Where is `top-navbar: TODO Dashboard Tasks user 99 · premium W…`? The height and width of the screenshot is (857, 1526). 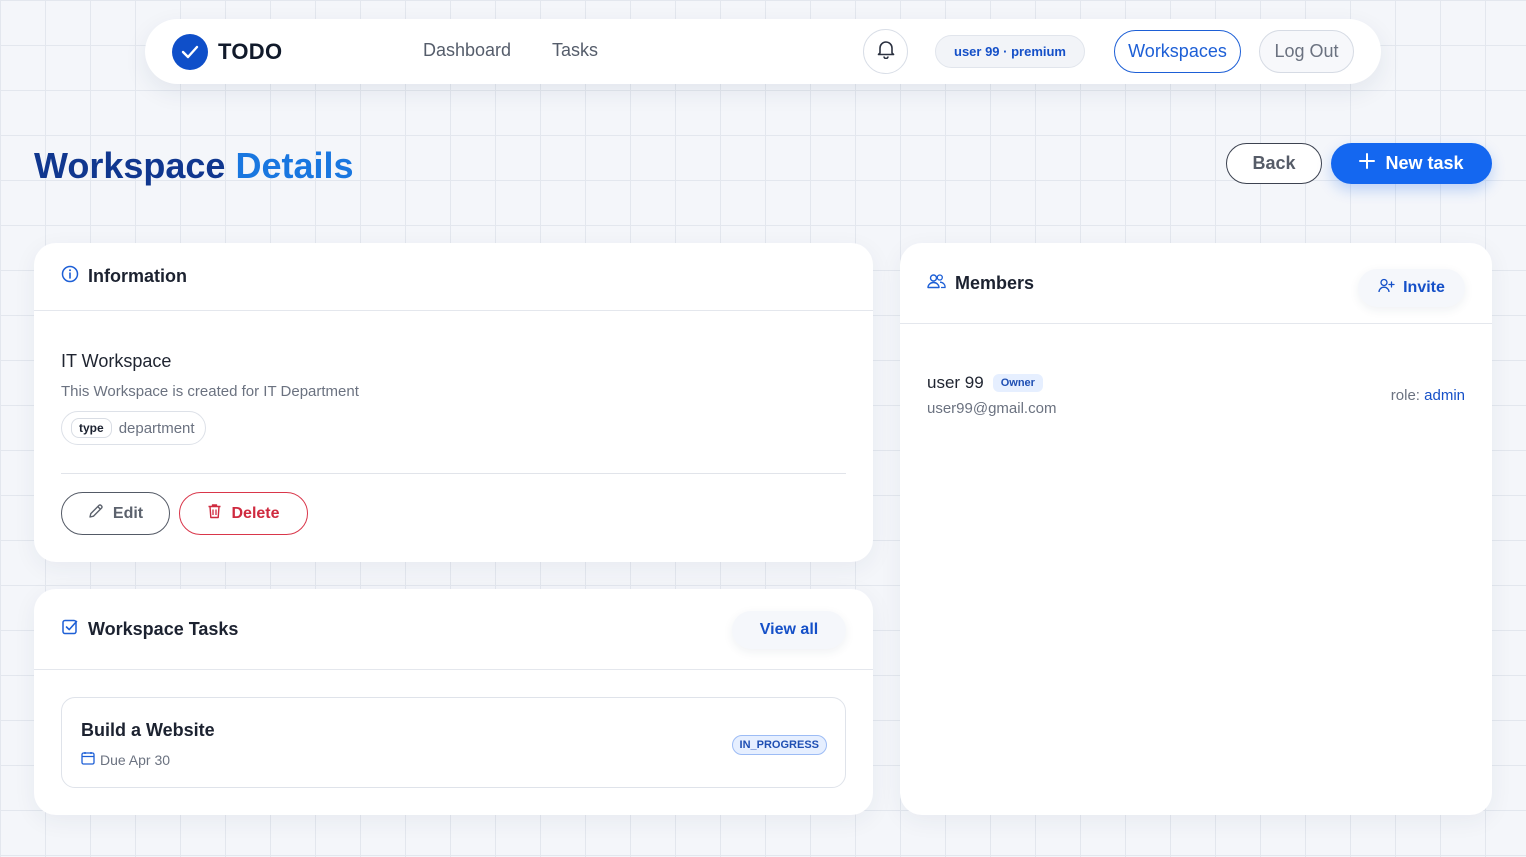
top-navbar: TODO Dashboard Tasks user 99 · premium W… is located at coordinates (763, 51).